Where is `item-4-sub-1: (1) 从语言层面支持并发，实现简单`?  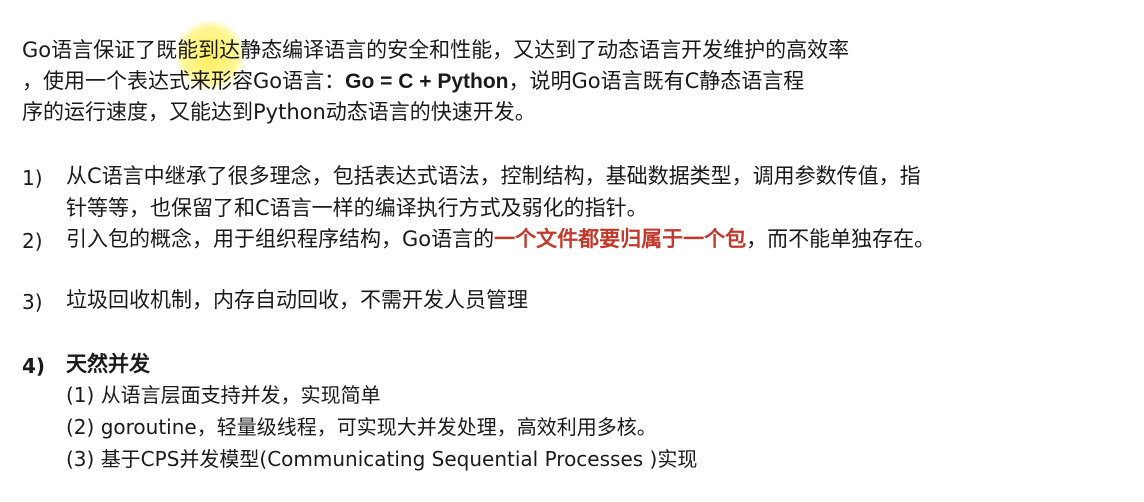 item-4-sub-1: (1) 从语言层面支持并发，实现简单 is located at coordinates (223, 395).